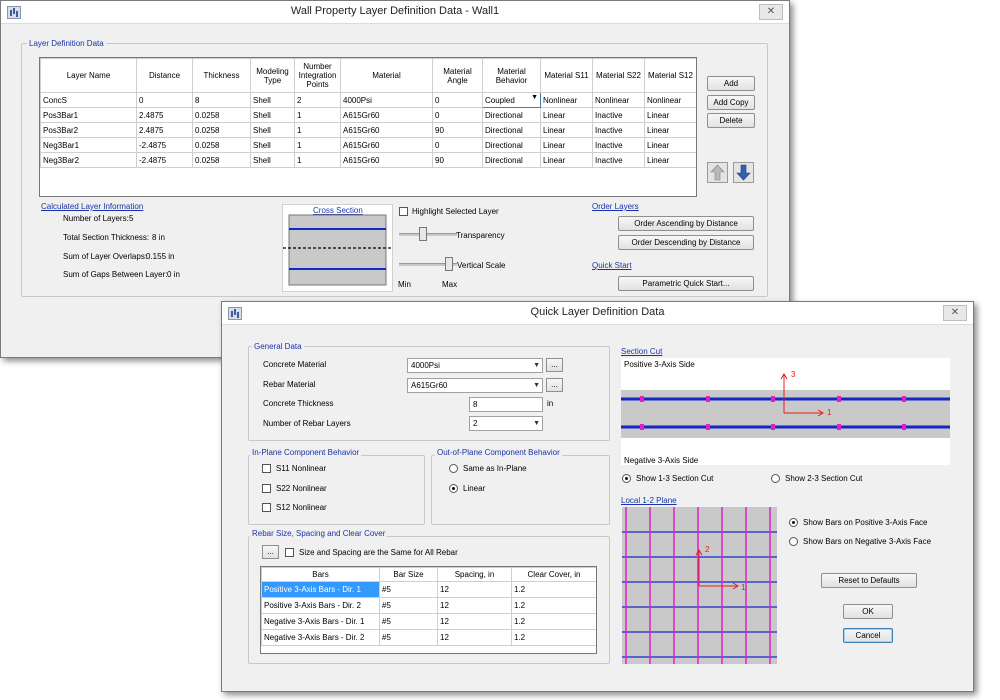  I want to click on table-row: Negative 3-Axis Bars - Dir. 1 #5 12 1.2, so click(428, 621).